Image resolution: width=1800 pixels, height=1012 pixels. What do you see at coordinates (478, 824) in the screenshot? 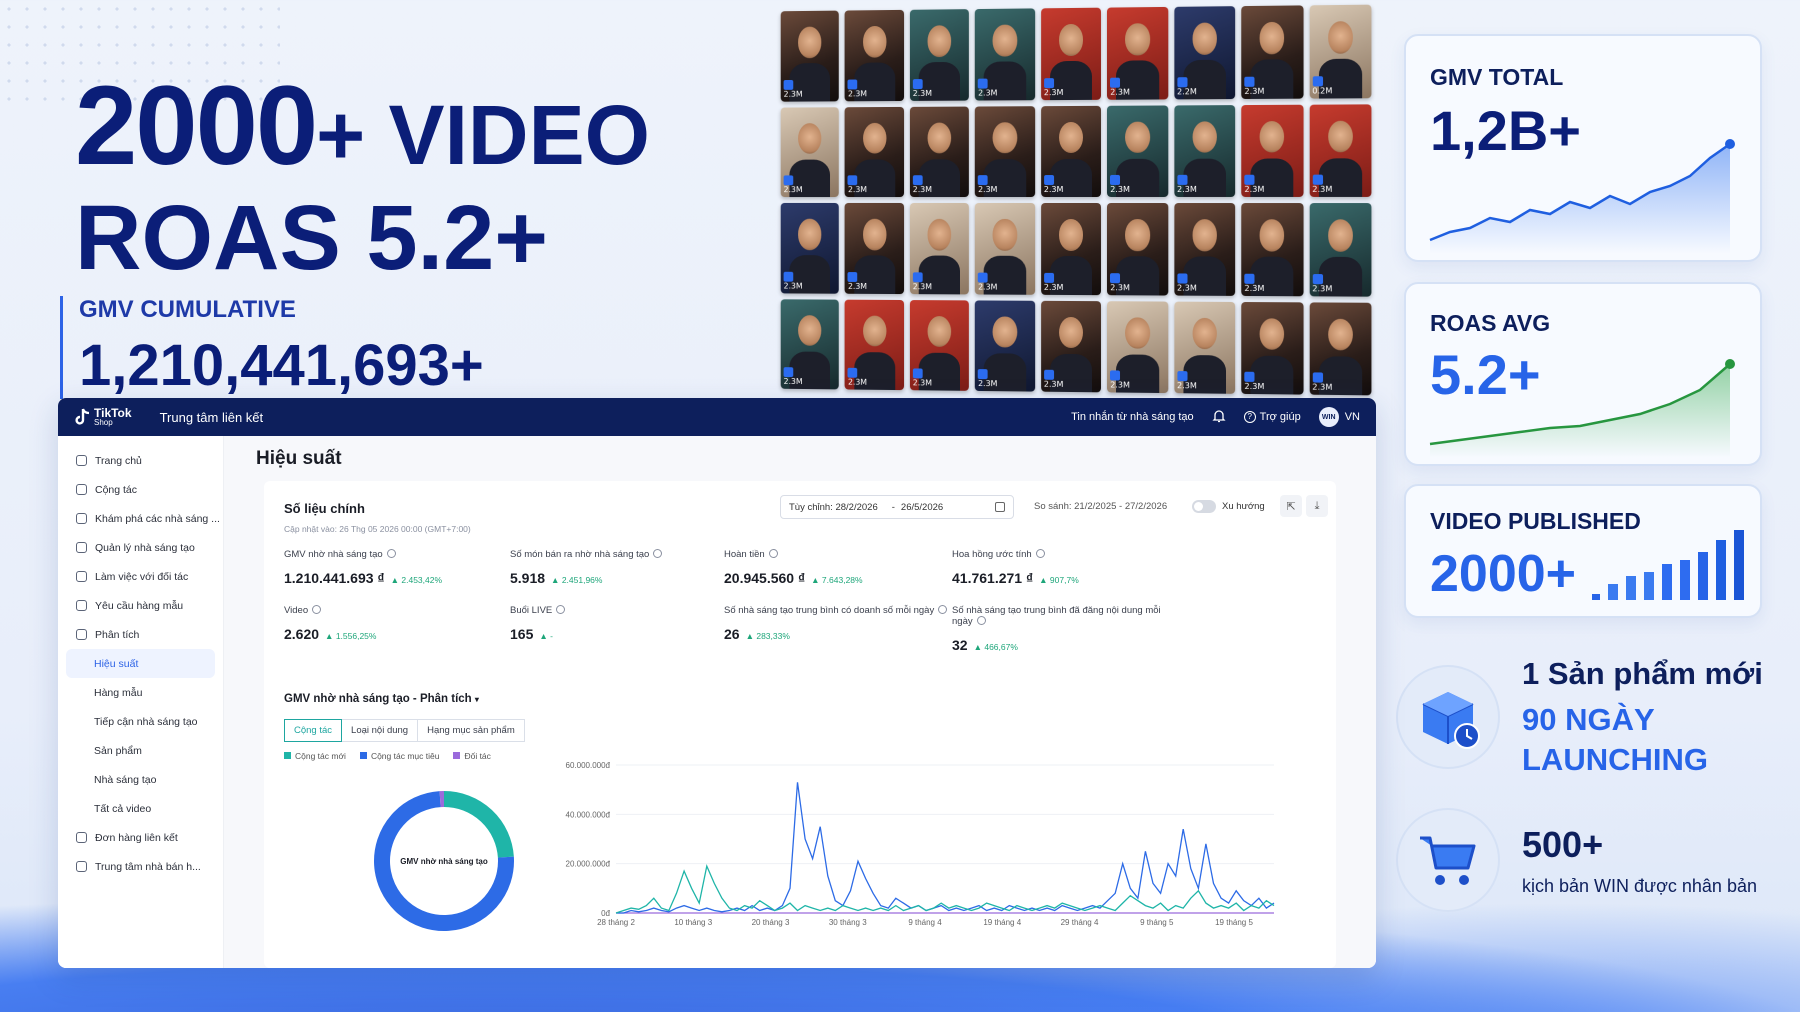
I see `donut-slice` at bounding box center [478, 824].